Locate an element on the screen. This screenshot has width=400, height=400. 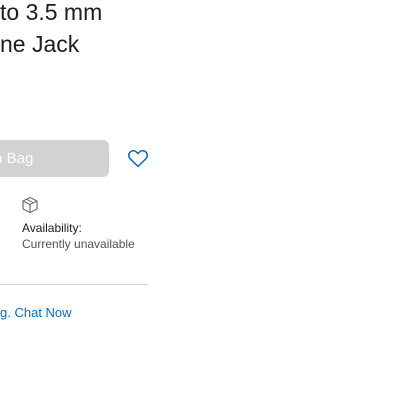
availability-label: Availability: is located at coordinates (52, 228).